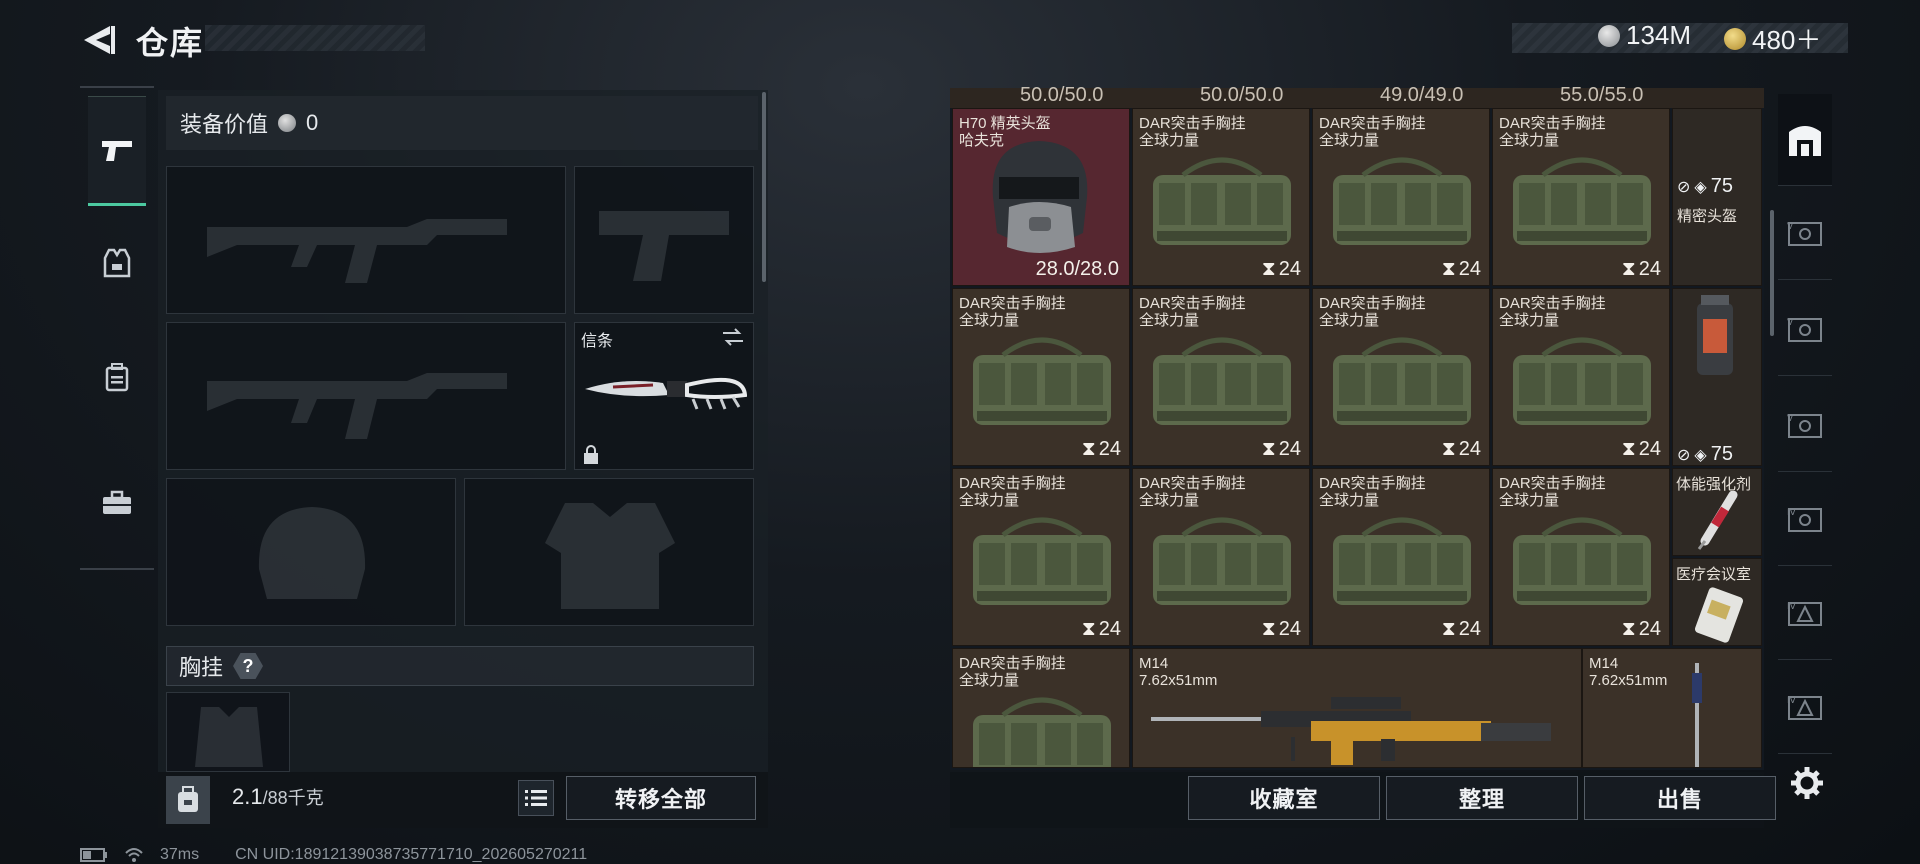 The image size is (1920, 864). Describe the element at coordinates (1154, 663) in the screenshot. I see `weapon-name: M14` at that location.